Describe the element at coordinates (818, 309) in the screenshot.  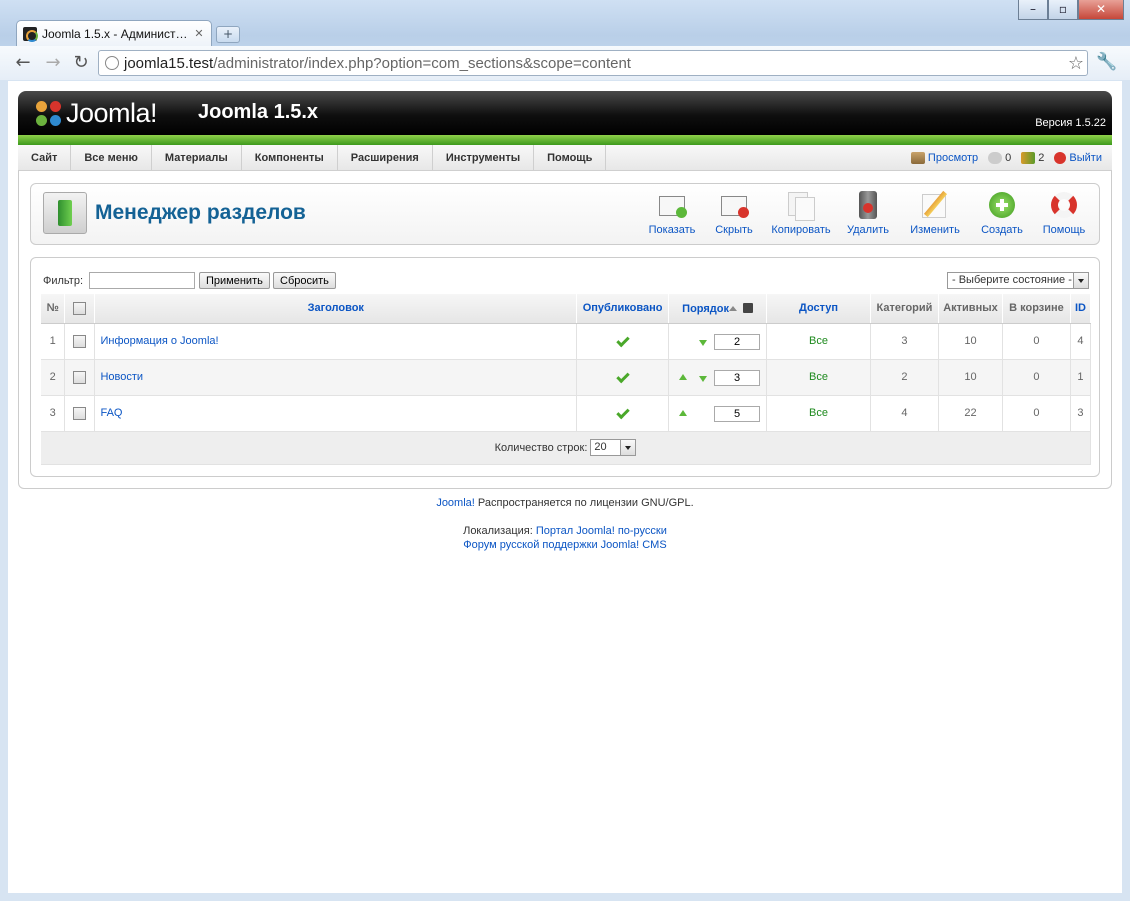
I see `col-access: Доступ` at that location.